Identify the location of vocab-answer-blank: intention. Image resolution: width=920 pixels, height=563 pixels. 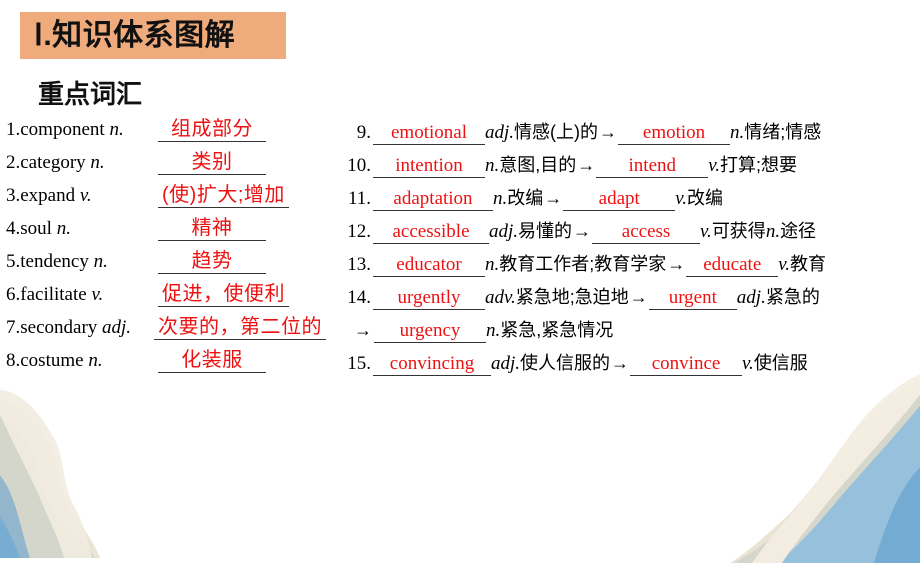
(429, 166).